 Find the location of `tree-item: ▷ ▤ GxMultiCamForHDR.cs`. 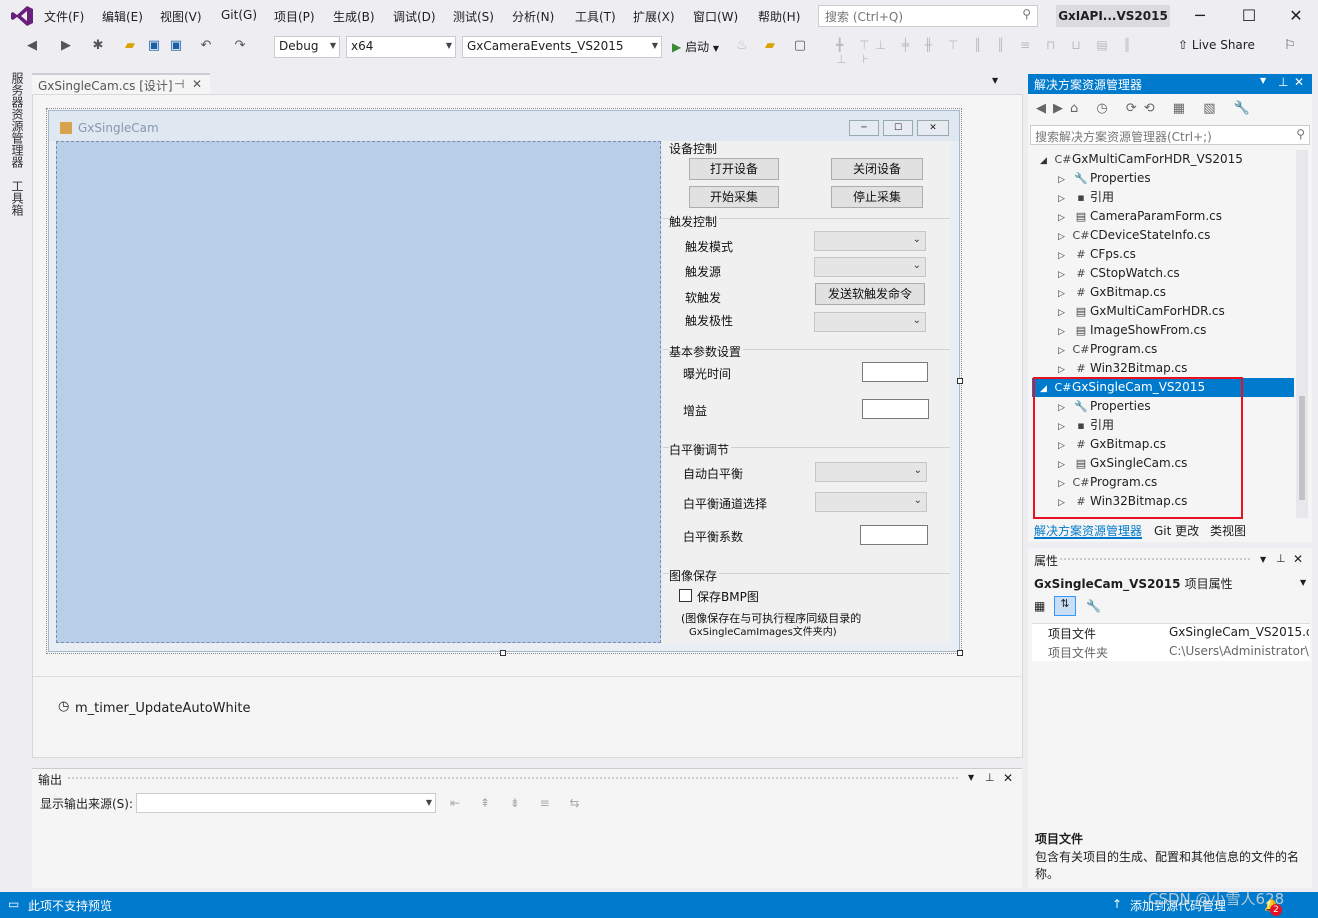

tree-item: ▷ ▤ GxMultiCamForHDR.cs is located at coordinates (1141, 311).